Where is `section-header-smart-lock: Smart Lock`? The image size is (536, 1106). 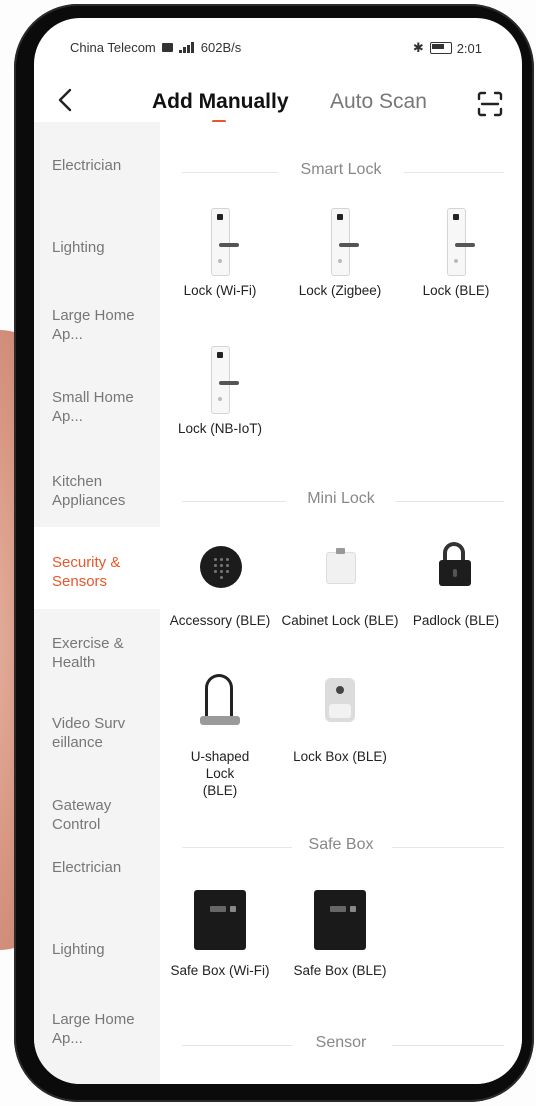
section-header-smart-lock: Smart Lock is located at coordinates (341, 173).